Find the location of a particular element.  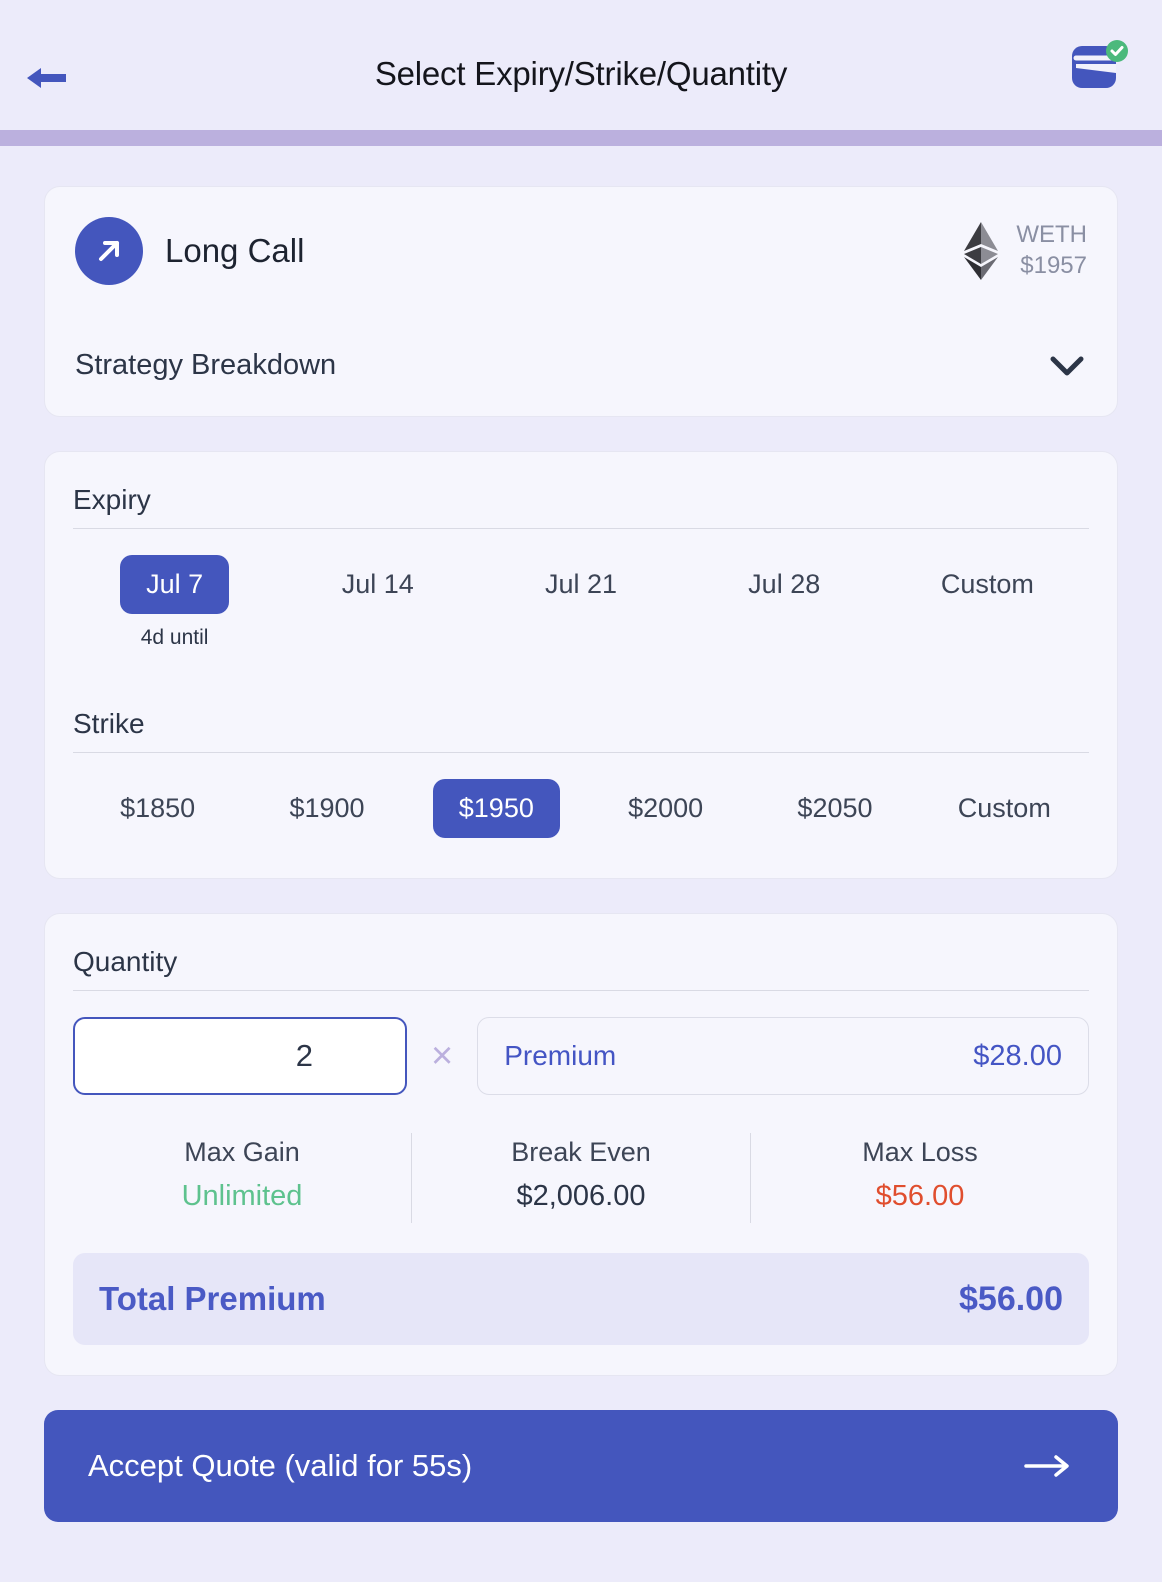

premium-label: Premium is located at coordinates (560, 1055).